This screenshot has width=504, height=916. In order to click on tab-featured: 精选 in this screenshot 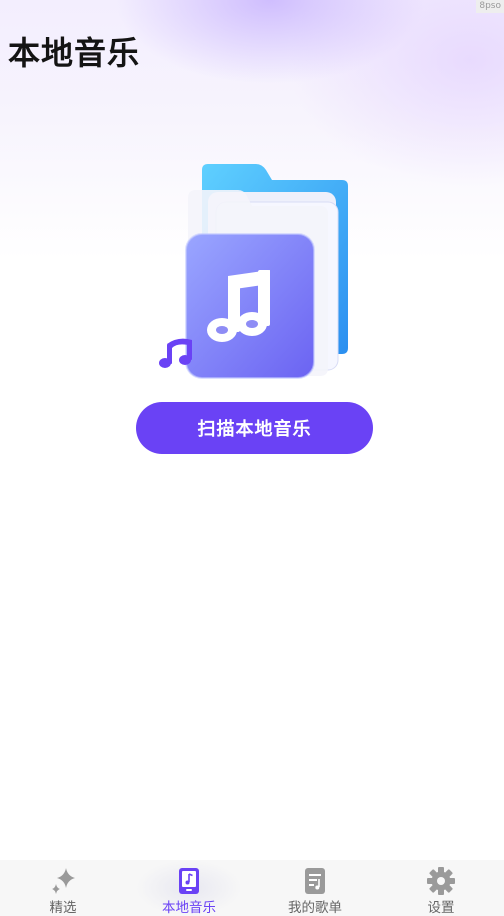, I will do `click(63, 888)`.